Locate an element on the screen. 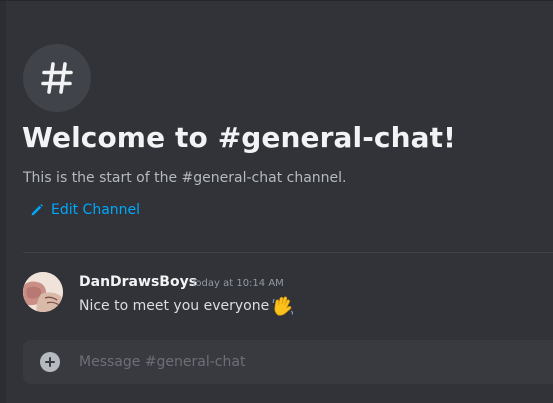  message-username: DanDrawsBoys is located at coordinates (138, 282).